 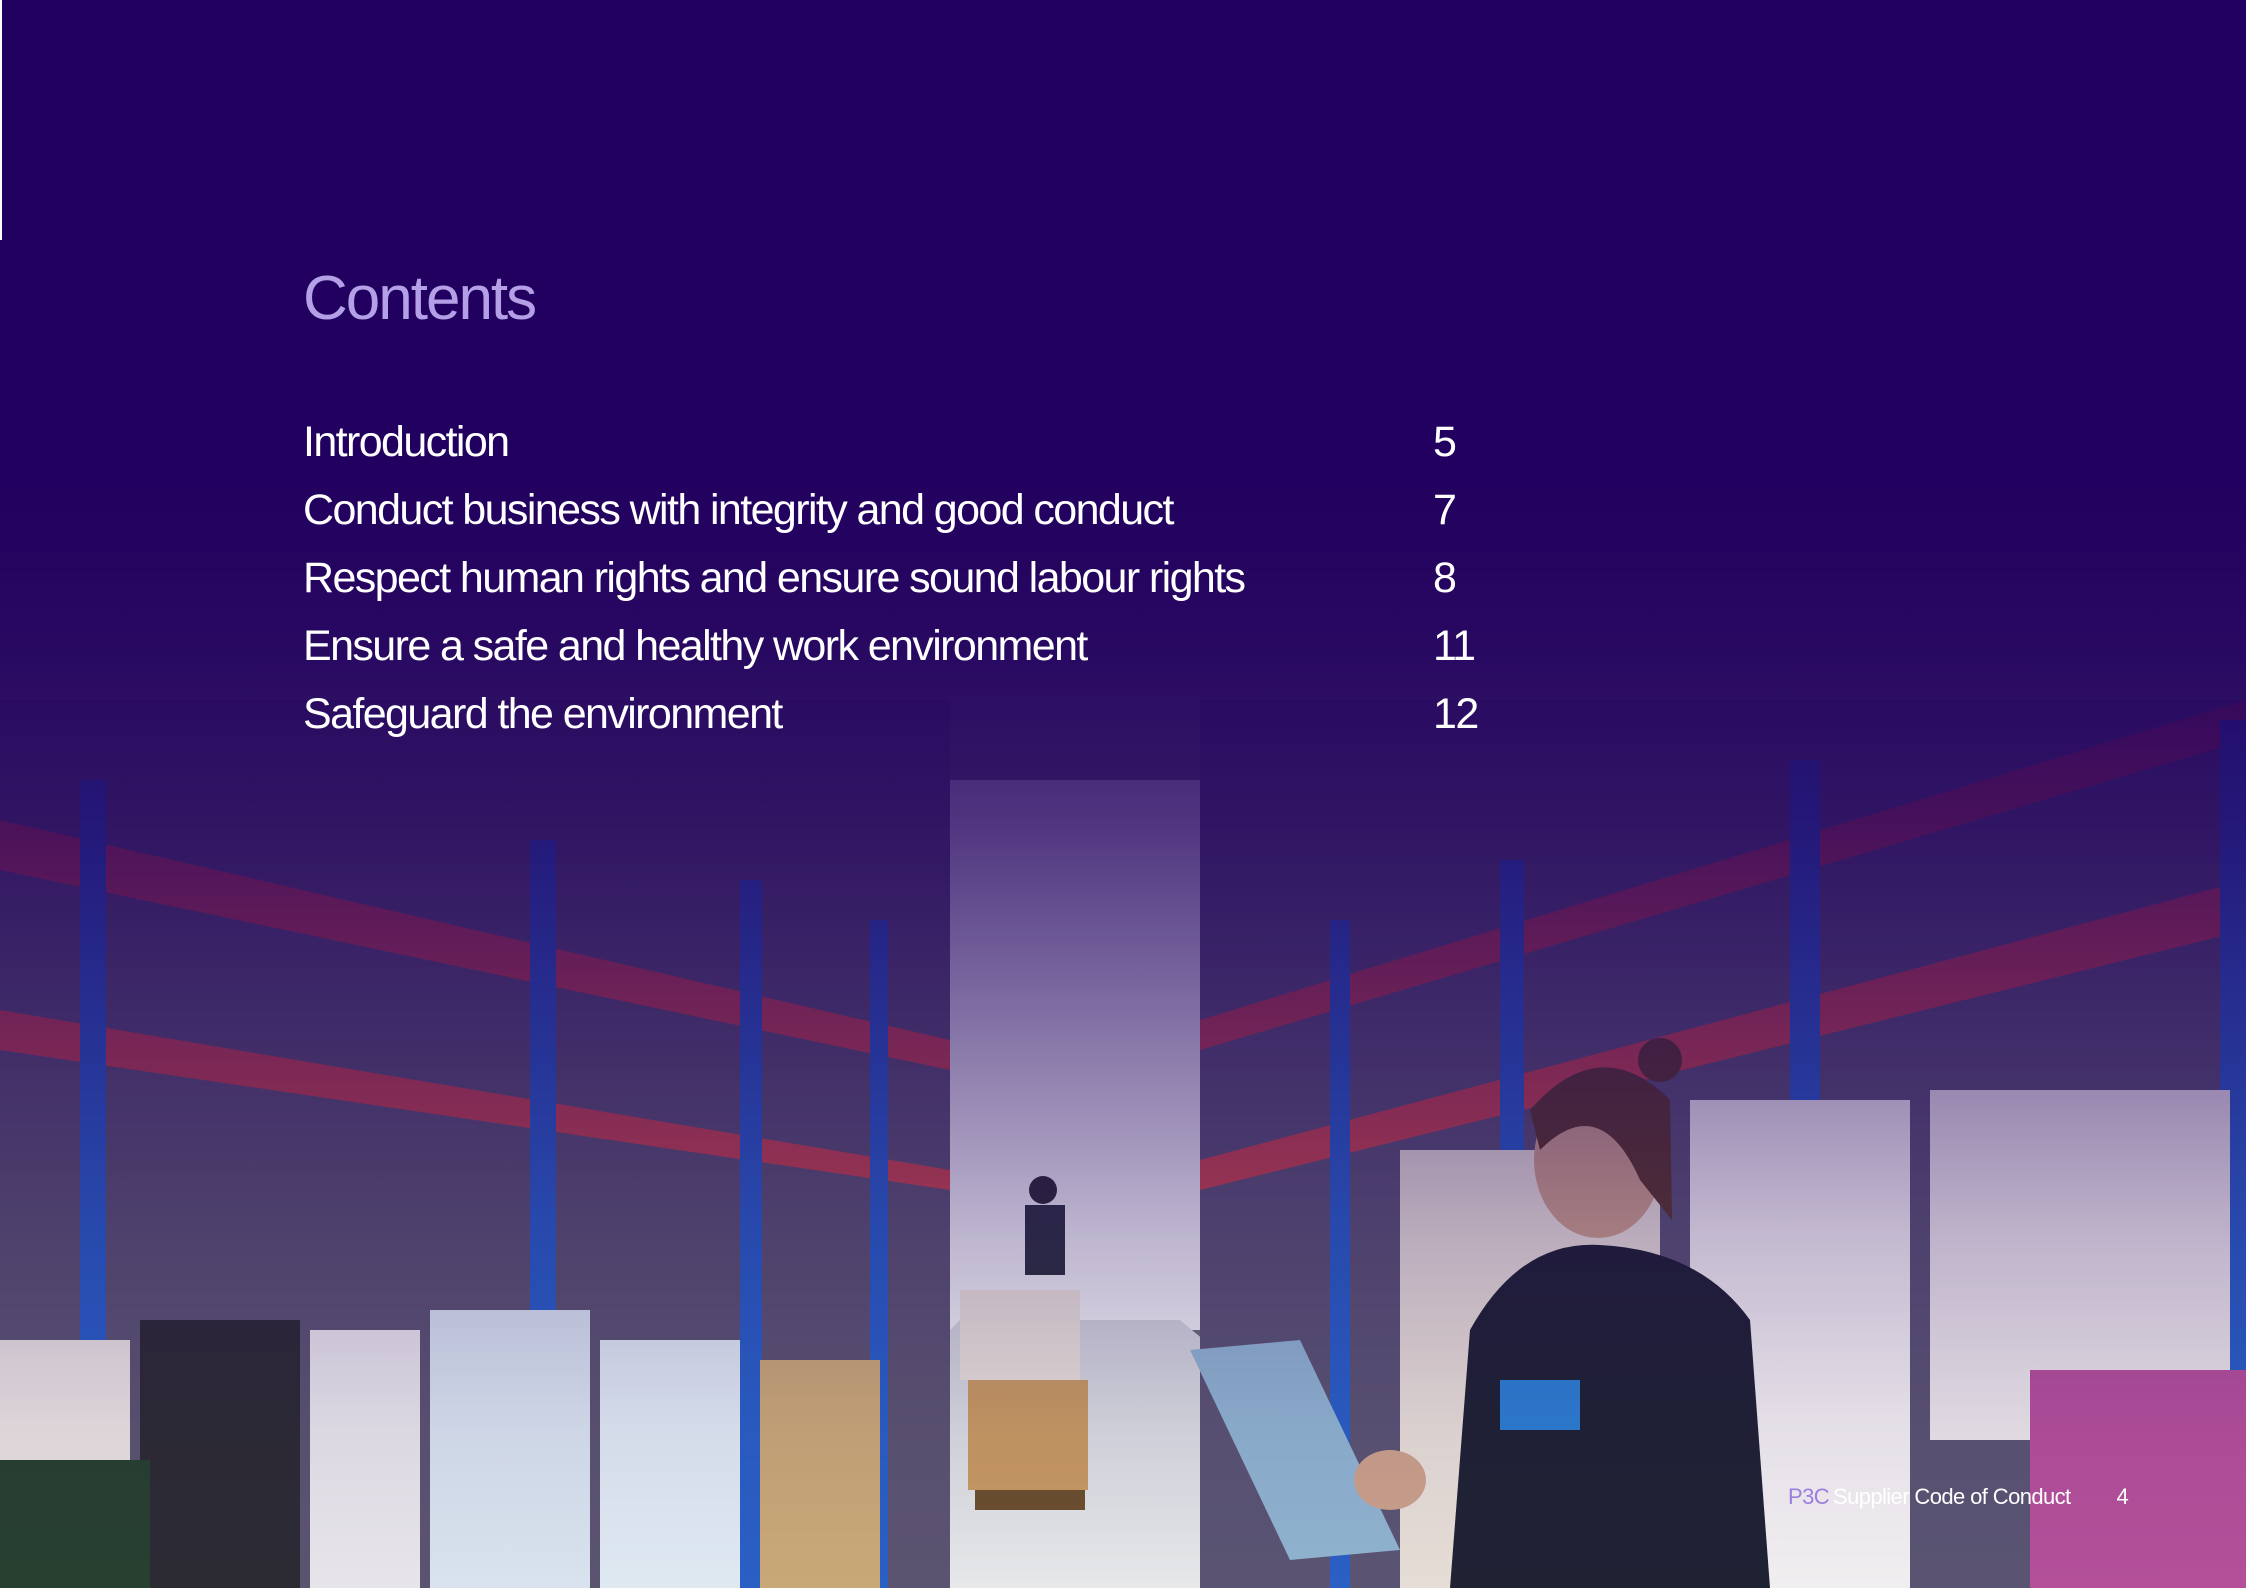 I want to click on toc-item-page: 12, so click(x=1456, y=714).